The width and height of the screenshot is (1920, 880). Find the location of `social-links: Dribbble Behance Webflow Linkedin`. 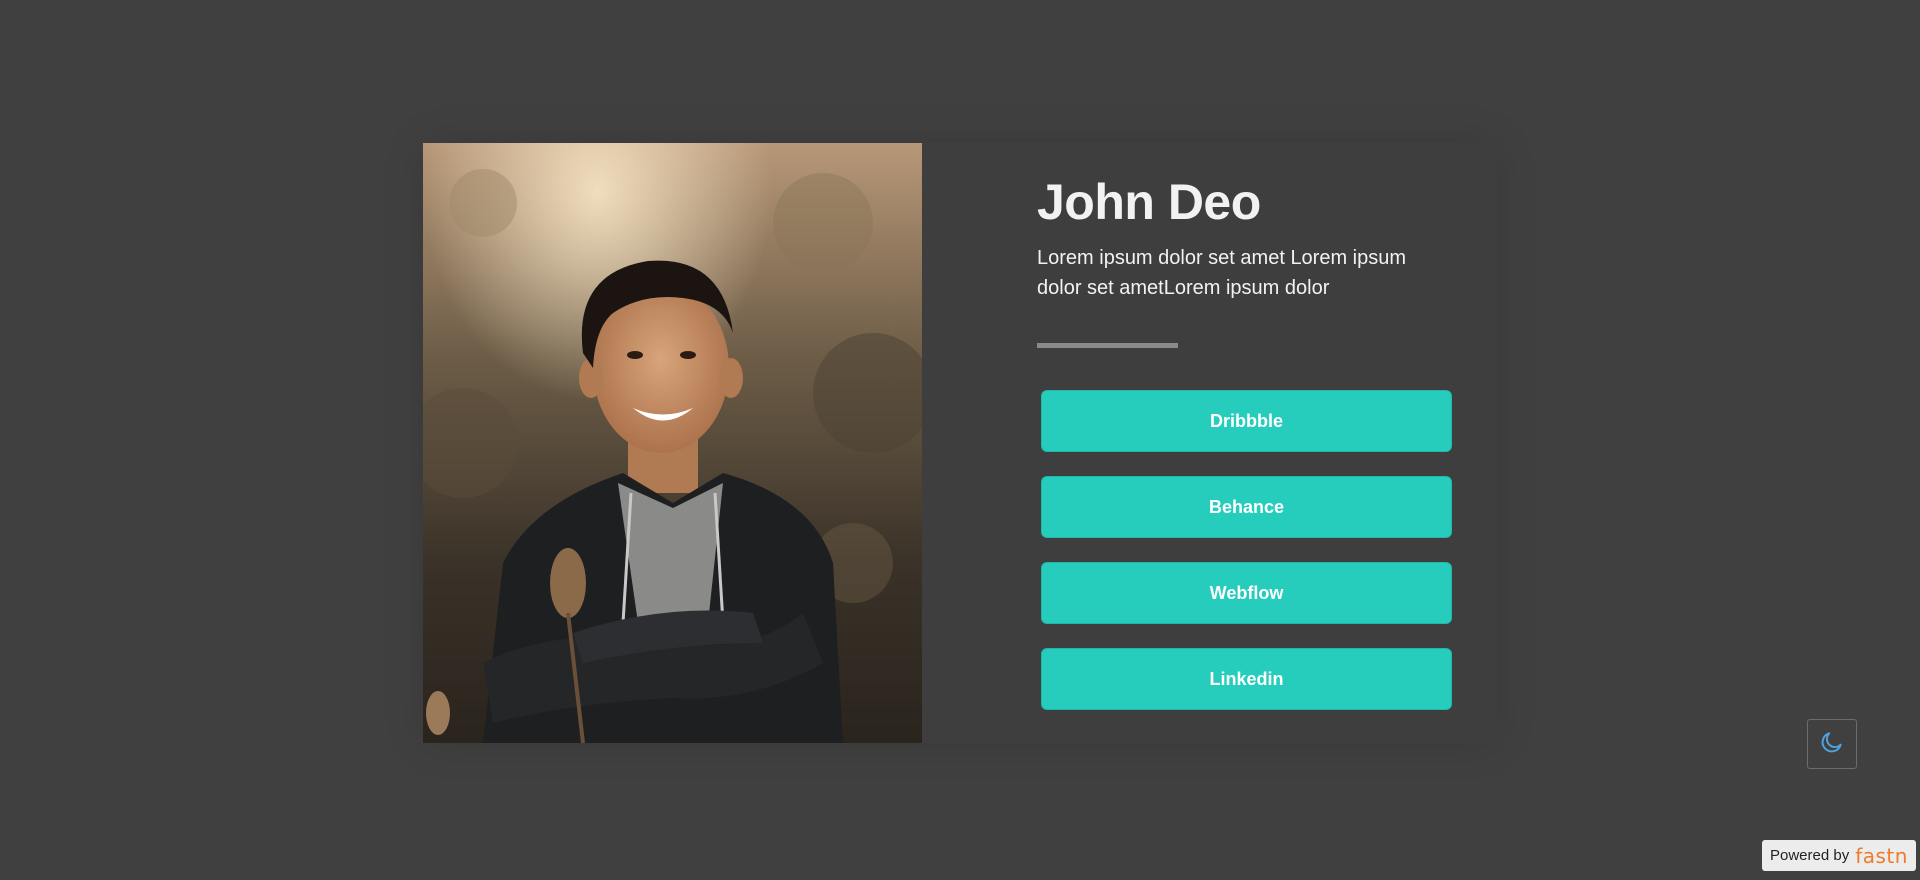

social-links: Dribbble Behance Webflow Linkedin is located at coordinates (1247, 562).